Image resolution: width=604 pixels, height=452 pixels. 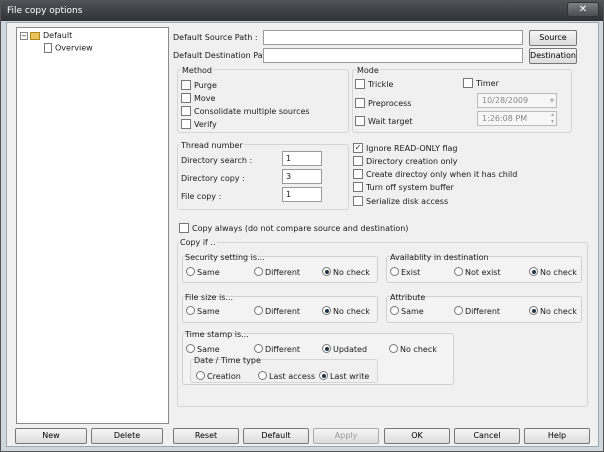 I want to click on directory-creation-only-label: Directory creation only, so click(x=412, y=161).